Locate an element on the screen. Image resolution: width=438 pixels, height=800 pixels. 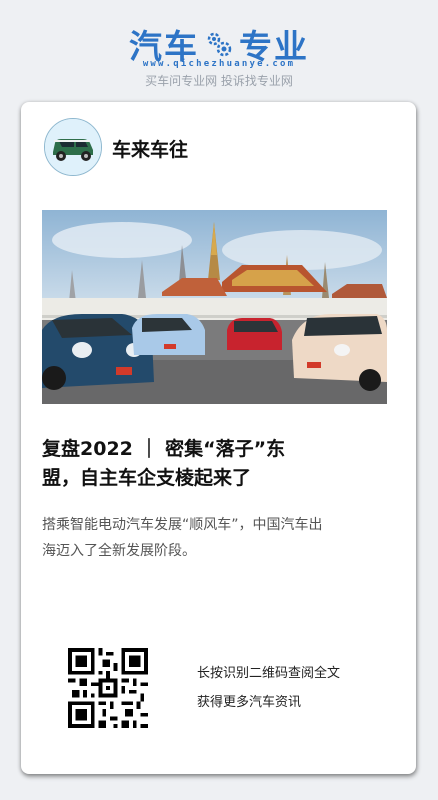
brand-header: 汽车 专业 www.qichezhuanye.com 买车问专业网 投诉找专业网 is located at coordinates (219, 50).